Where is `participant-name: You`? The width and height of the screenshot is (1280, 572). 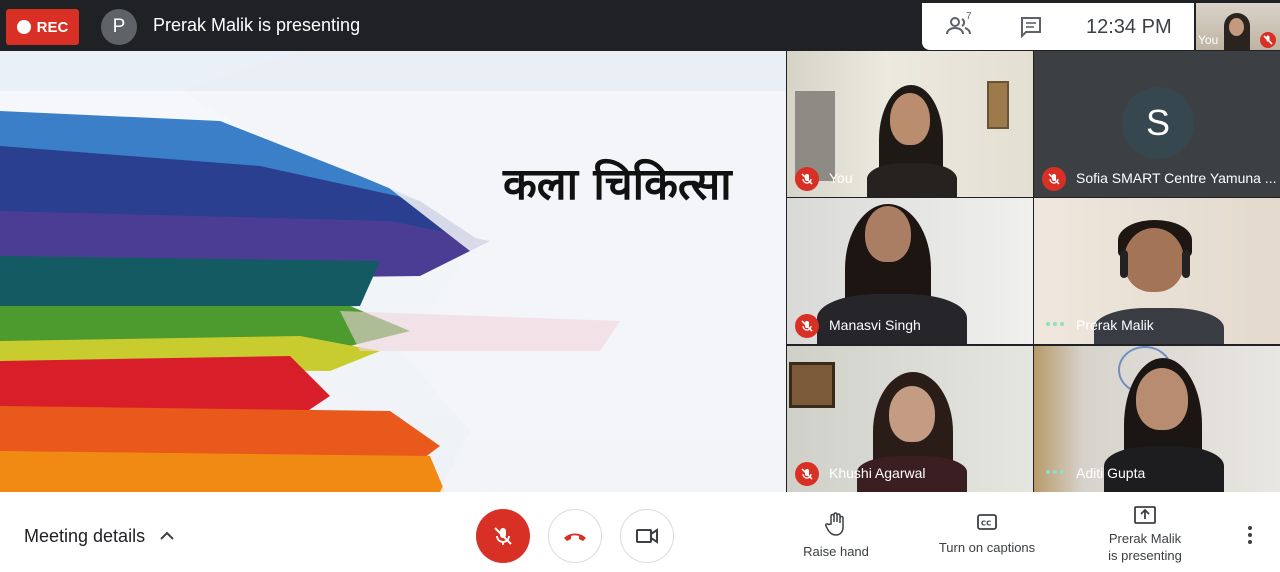
participant-name: You is located at coordinates (841, 178).